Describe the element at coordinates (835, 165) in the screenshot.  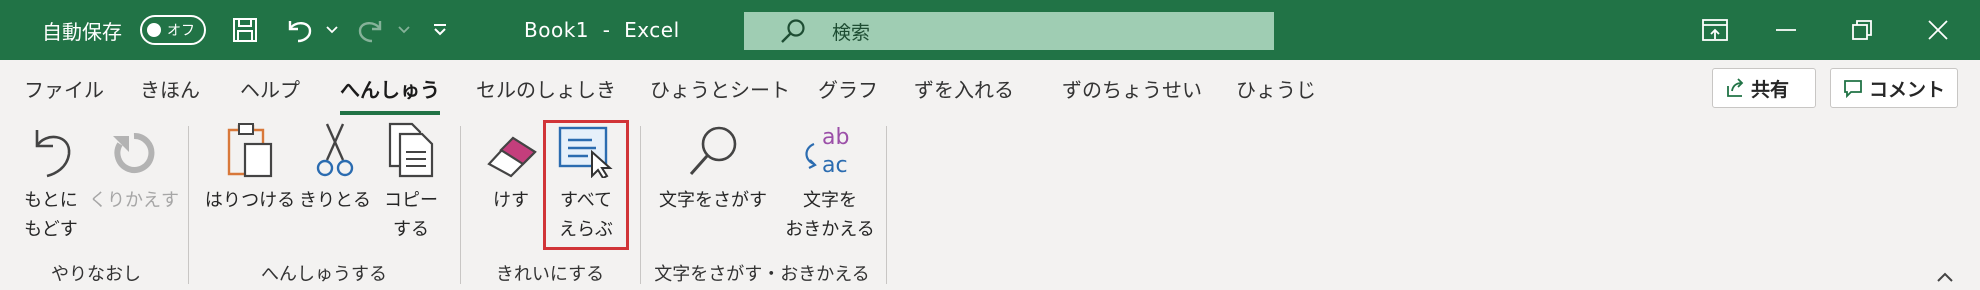
I see `svg-text: ac` at that location.